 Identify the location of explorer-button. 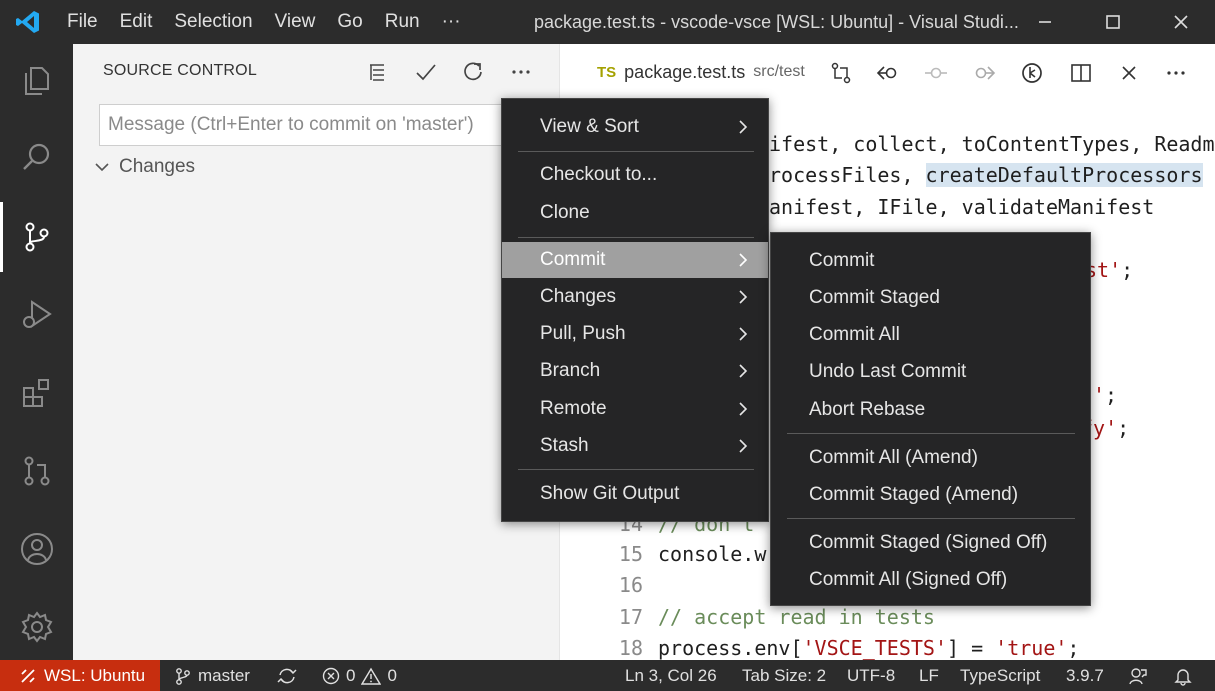
(36, 81).